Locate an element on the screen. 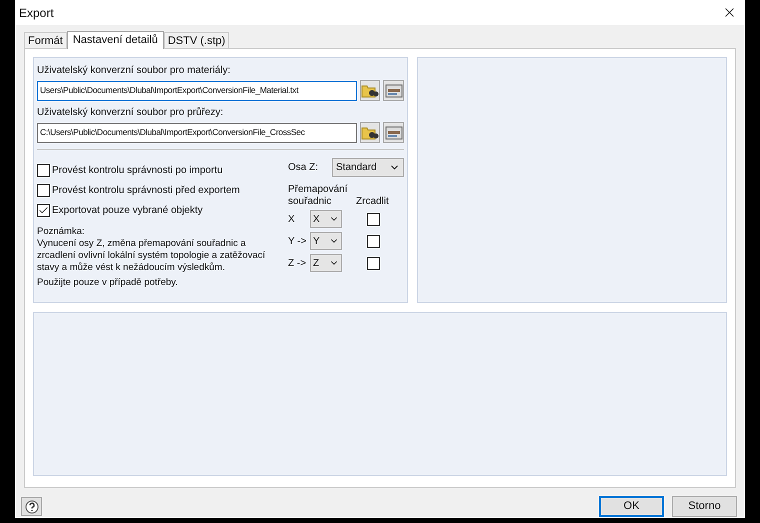 The width and height of the screenshot is (760, 523). axis-dropdown: Z is located at coordinates (326, 263).